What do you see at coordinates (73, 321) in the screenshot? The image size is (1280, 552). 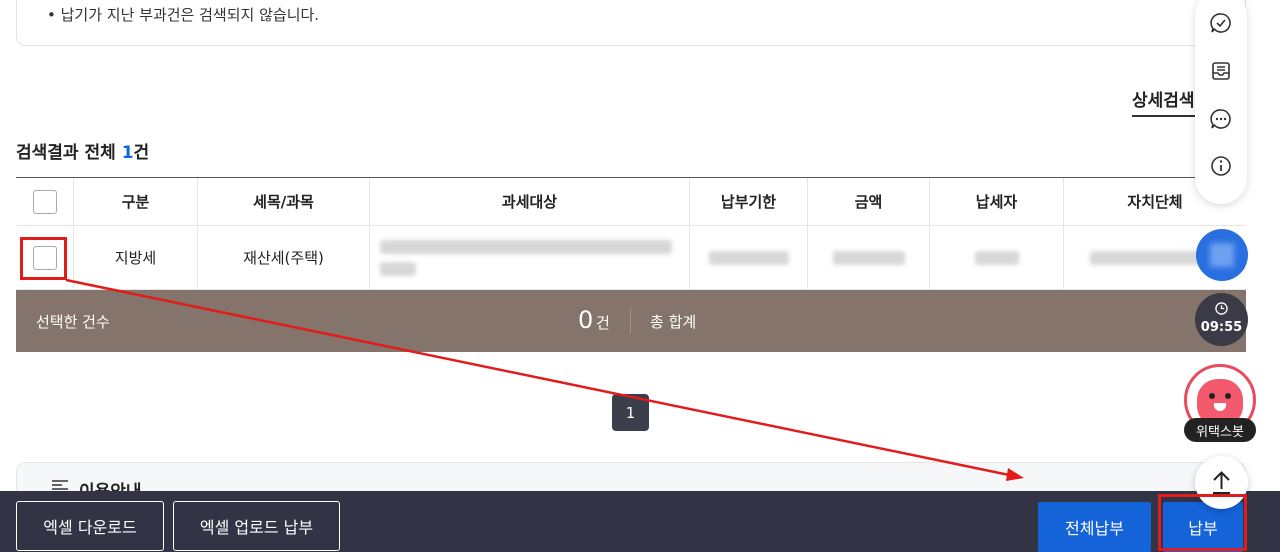 I see `selected-count-label: 선택한 건수` at bounding box center [73, 321].